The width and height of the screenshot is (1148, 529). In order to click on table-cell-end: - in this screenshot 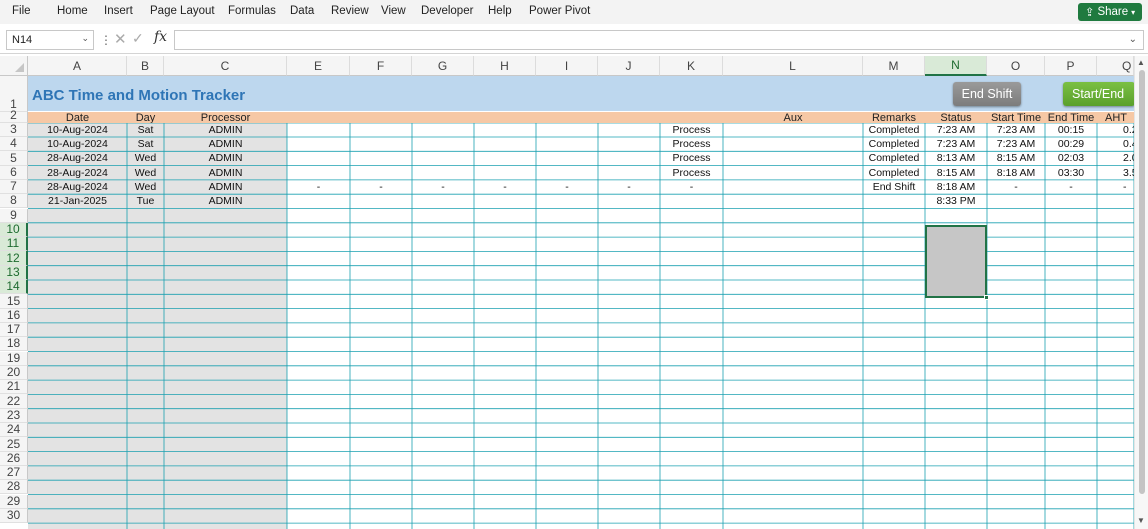, I will do `click(1016, 187)`.